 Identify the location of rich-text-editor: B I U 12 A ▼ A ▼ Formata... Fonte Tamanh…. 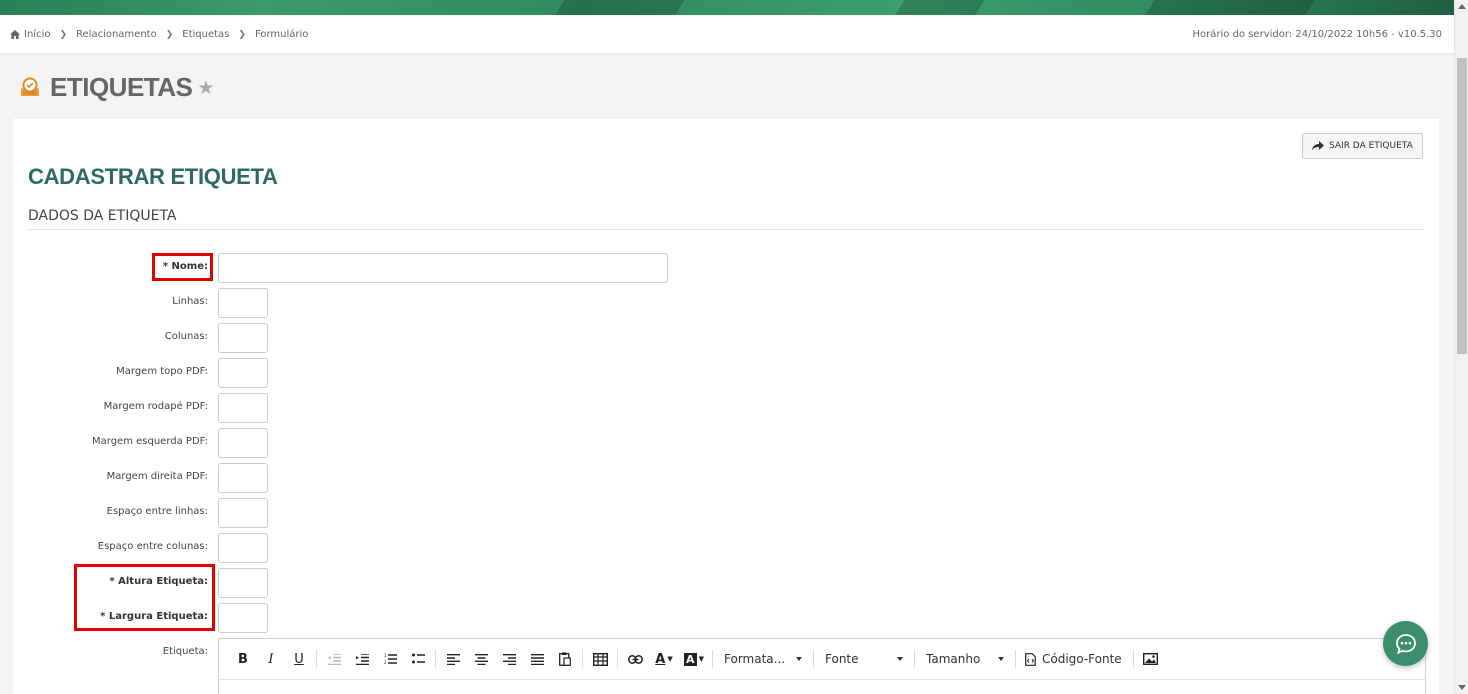
(822, 666).